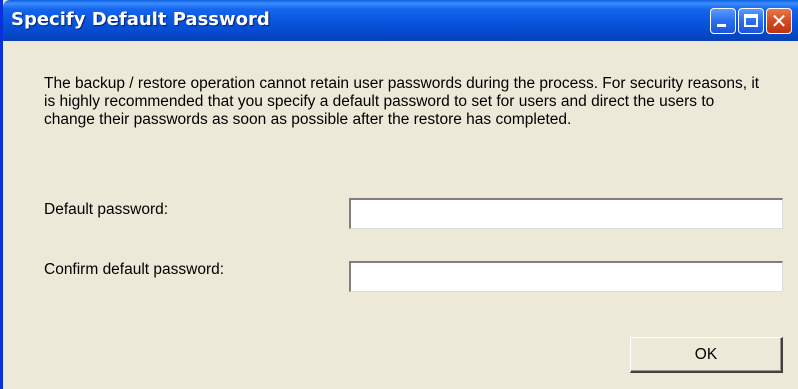 This screenshot has width=798, height=389. Describe the element at coordinates (140, 19) in the screenshot. I see `window-title: Specify Default Password` at that location.